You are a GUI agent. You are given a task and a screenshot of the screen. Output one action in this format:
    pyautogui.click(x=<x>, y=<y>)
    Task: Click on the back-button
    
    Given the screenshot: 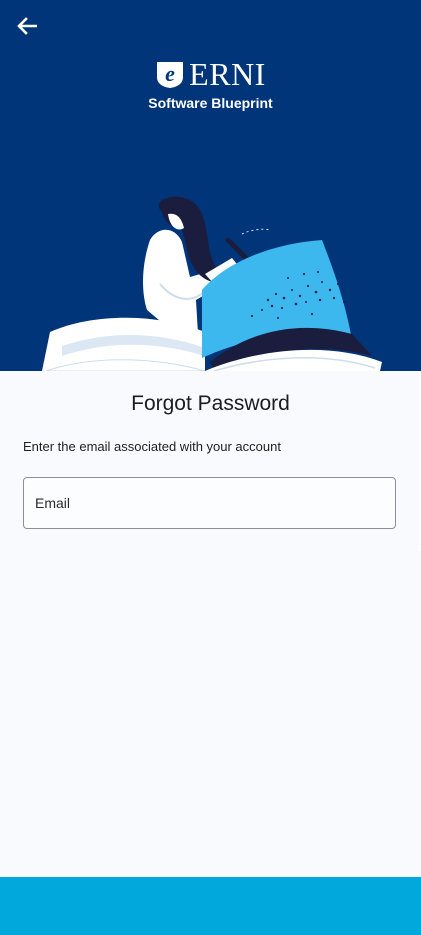 What is the action you would take?
    pyautogui.click(x=27, y=26)
    